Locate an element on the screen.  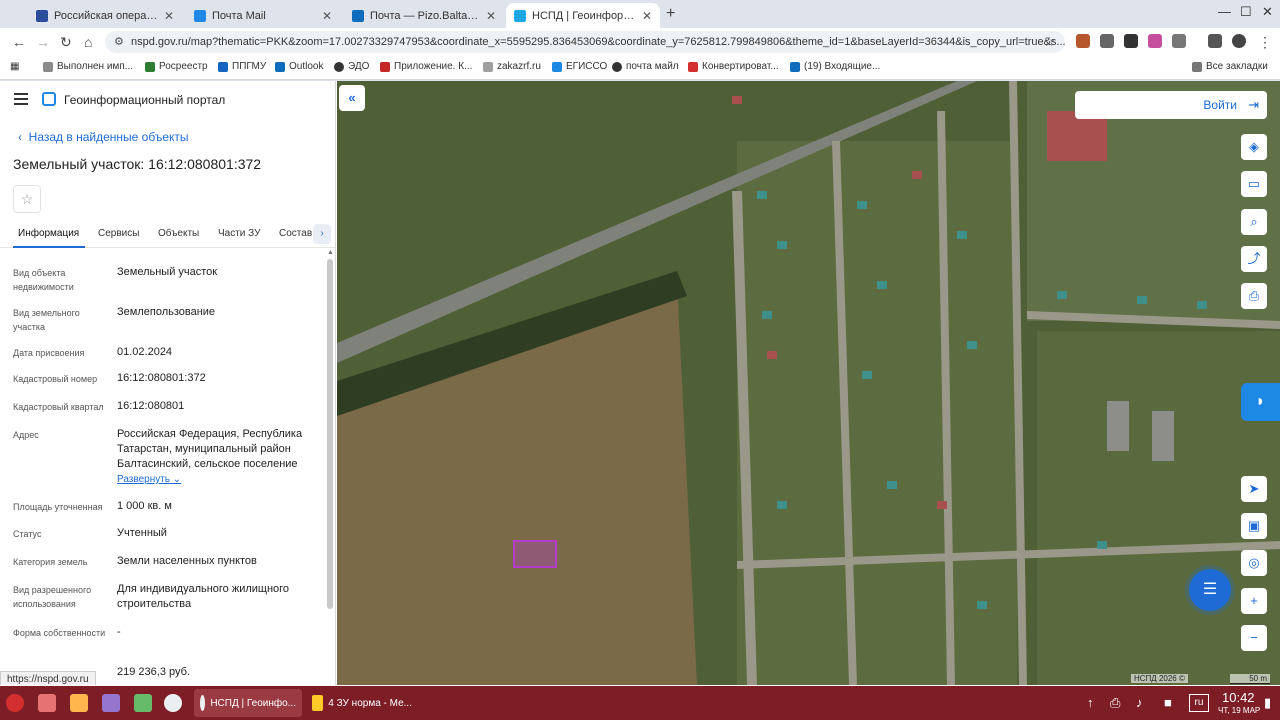
folder-icon is located at coordinates (318, 703).